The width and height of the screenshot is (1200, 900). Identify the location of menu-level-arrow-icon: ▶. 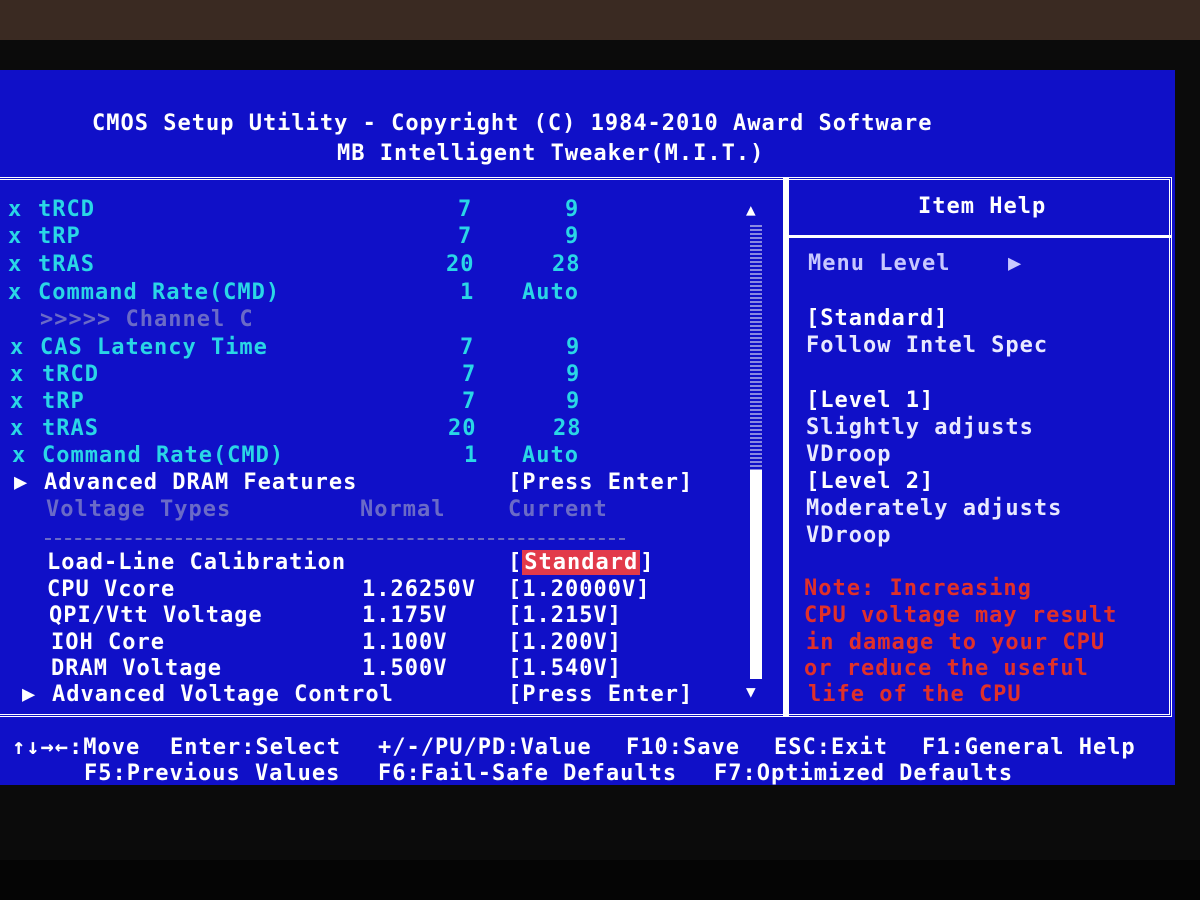
(1015, 263).